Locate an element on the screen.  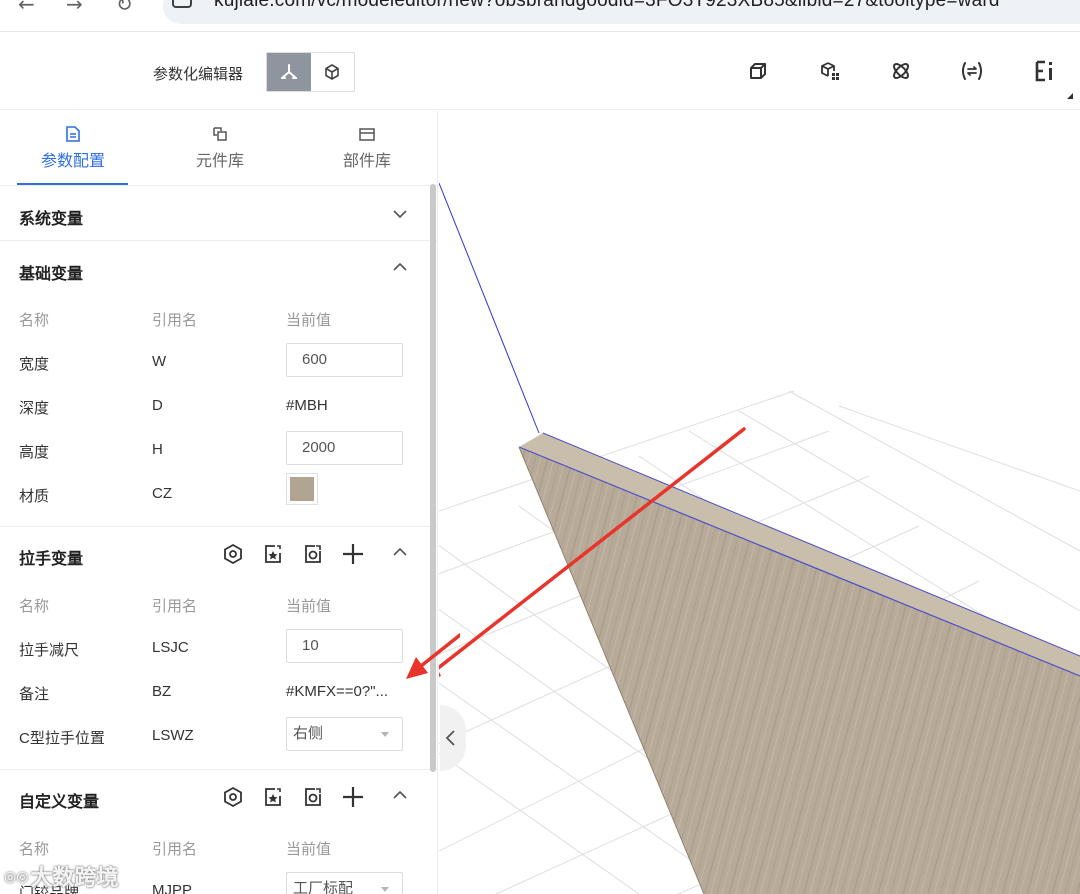
tab-component-library: 元件库 is located at coordinates (220, 148).